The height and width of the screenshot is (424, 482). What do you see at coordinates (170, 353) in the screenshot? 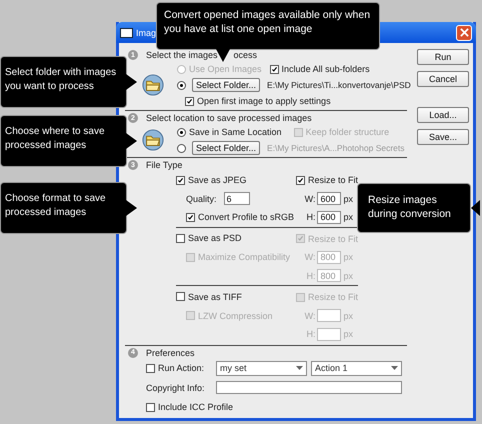
I see `section-heading: Preferences` at bounding box center [170, 353].